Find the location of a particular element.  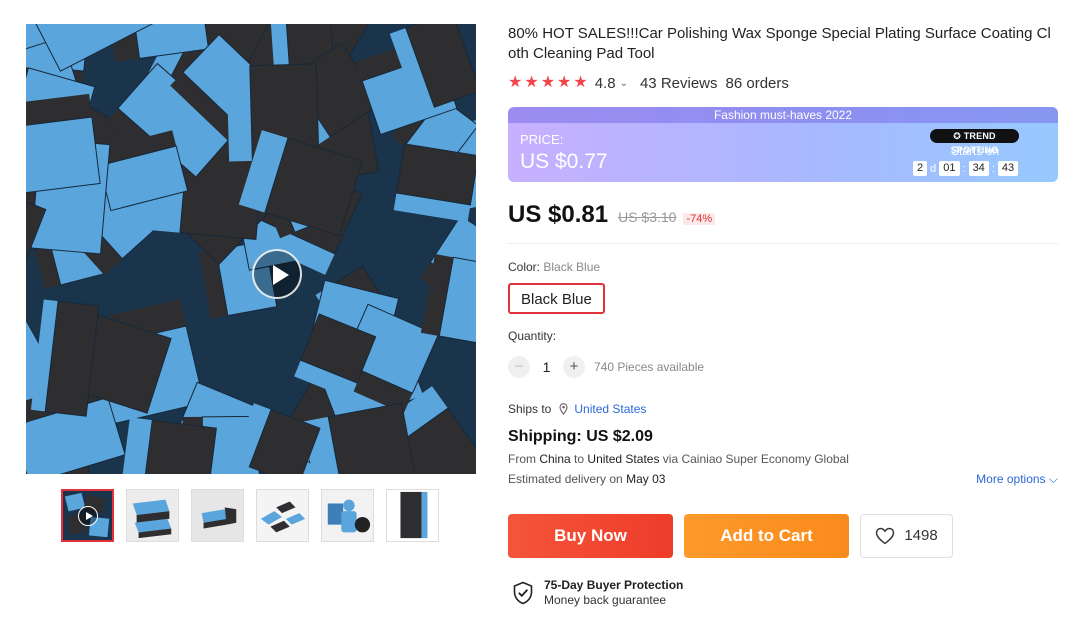

discount-badge: -74% is located at coordinates (699, 219).